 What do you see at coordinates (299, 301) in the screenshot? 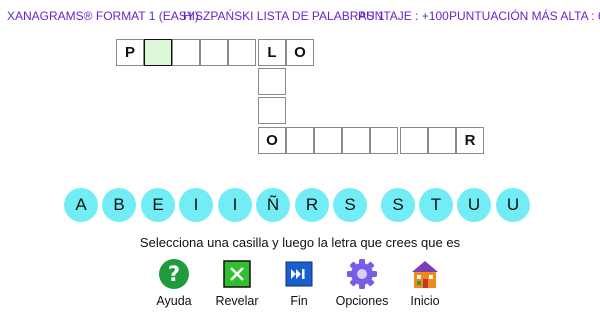
I see `end-label: Fin` at bounding box center [299, 301].